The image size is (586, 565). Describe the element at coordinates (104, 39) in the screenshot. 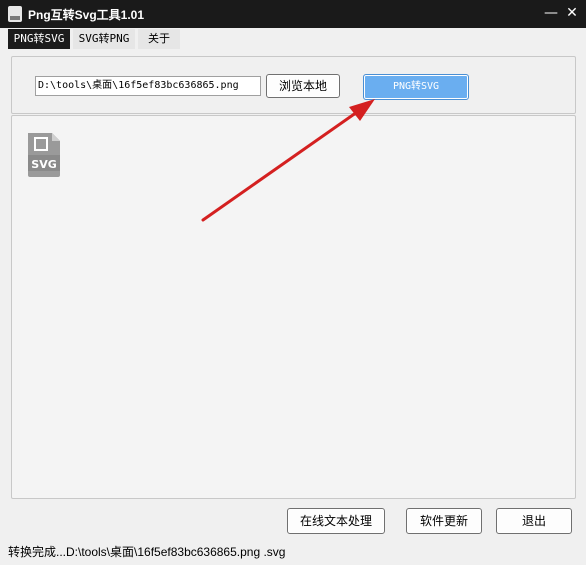

I see `tab-svg-to-png: SVG转PNG` at that location.